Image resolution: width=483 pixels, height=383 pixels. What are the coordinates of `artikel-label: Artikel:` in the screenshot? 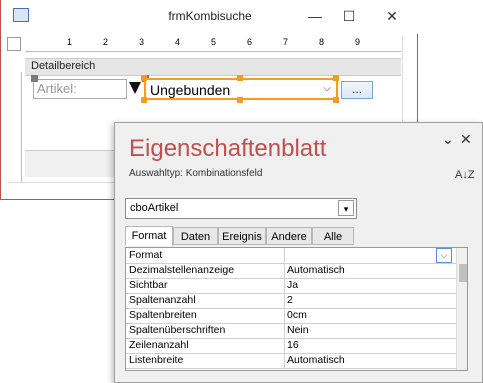 It's located at (80, 89).